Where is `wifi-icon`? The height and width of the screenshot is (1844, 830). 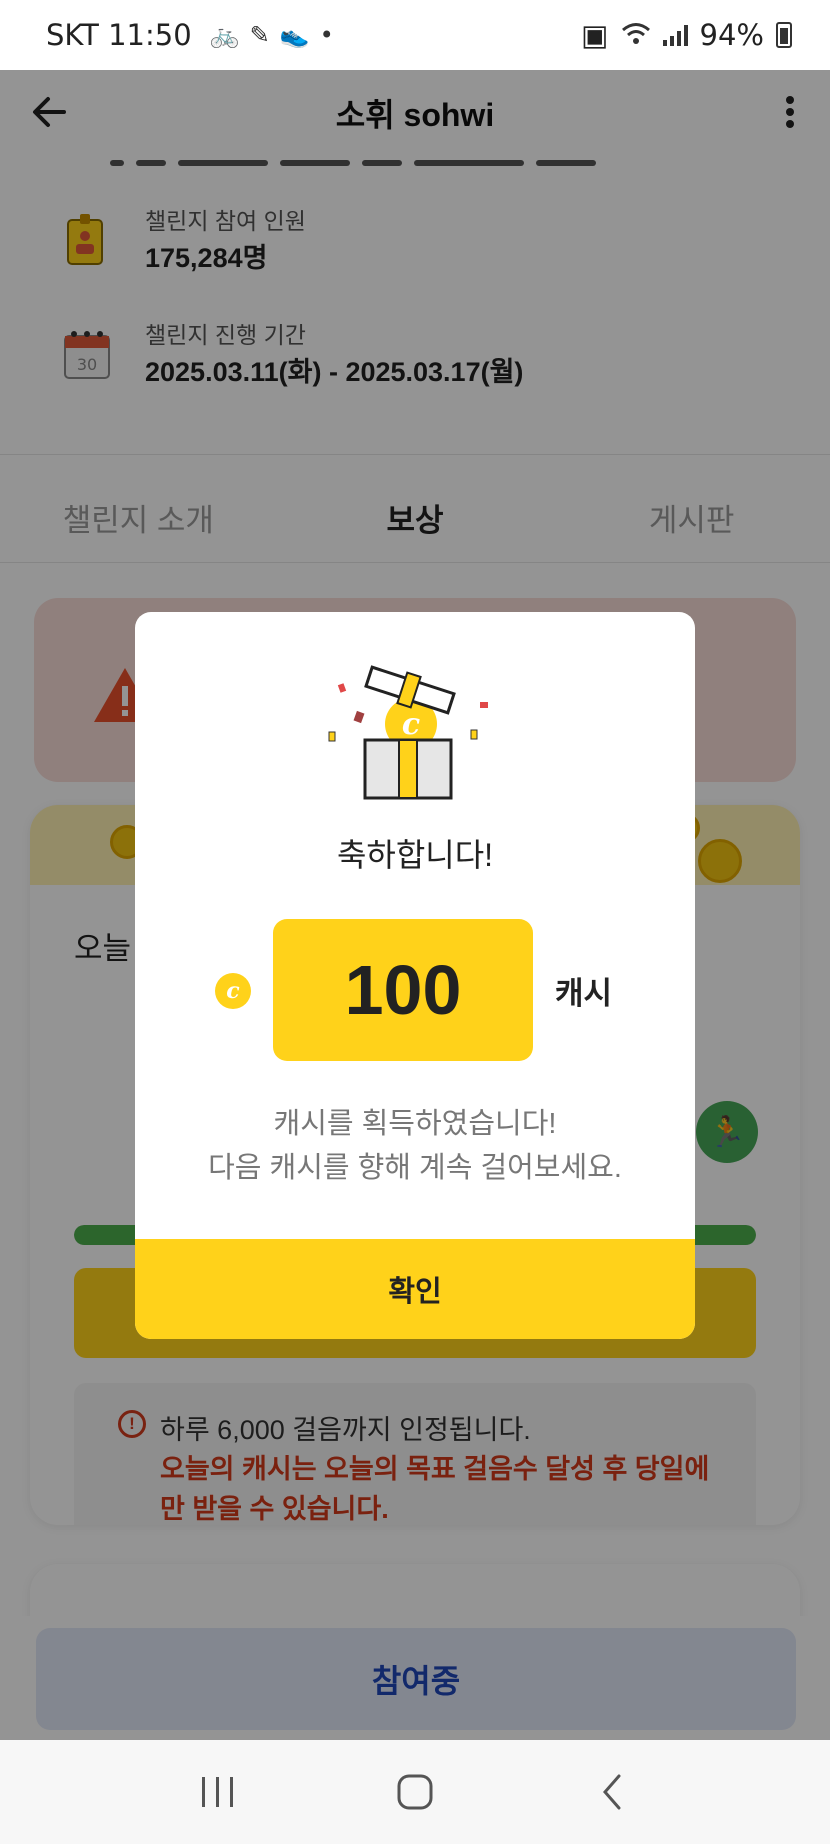
wifi-icon is located at coordinates (636, 35).